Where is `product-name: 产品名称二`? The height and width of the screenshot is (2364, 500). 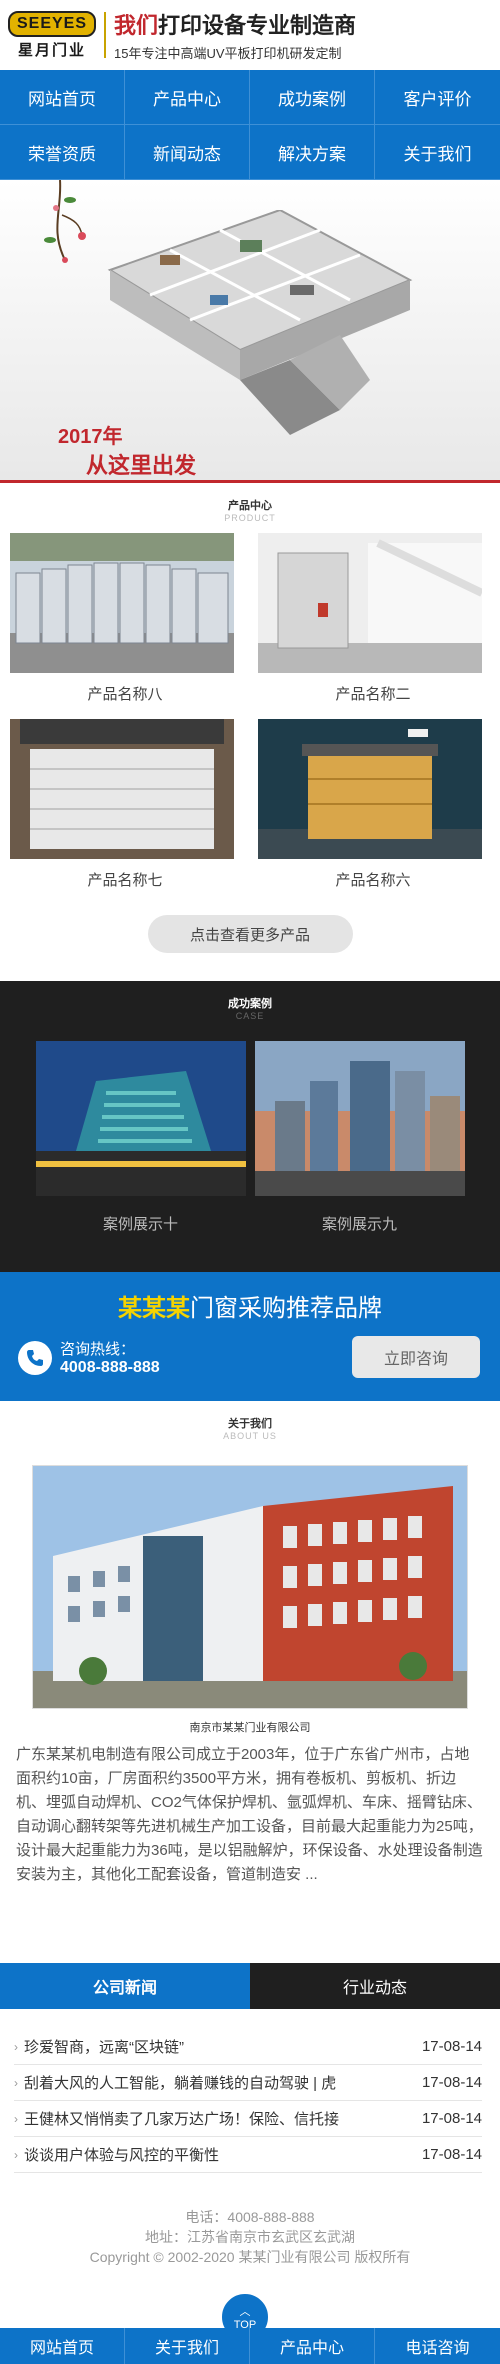 product-name: 产品名称二 is located at coordinates (373, 694).